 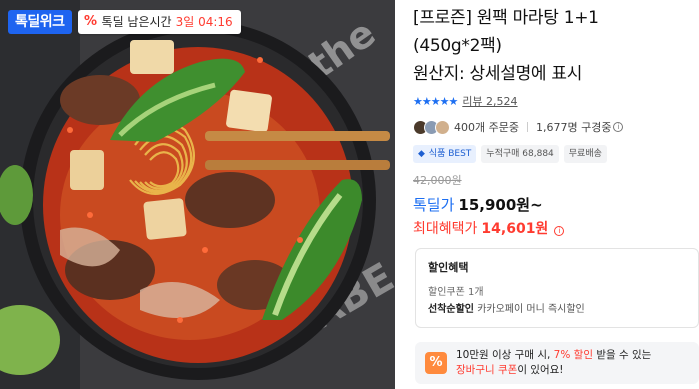 I want to click on shield-icon: ◆, so click(x=421, y=154).